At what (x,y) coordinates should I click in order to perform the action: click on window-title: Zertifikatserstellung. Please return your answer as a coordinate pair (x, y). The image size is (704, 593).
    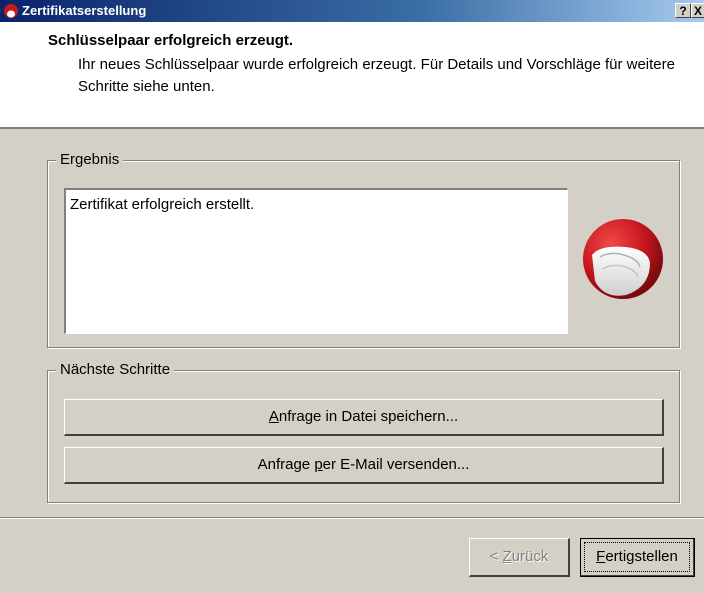
    Looking at the image, I should click on (84, 10).